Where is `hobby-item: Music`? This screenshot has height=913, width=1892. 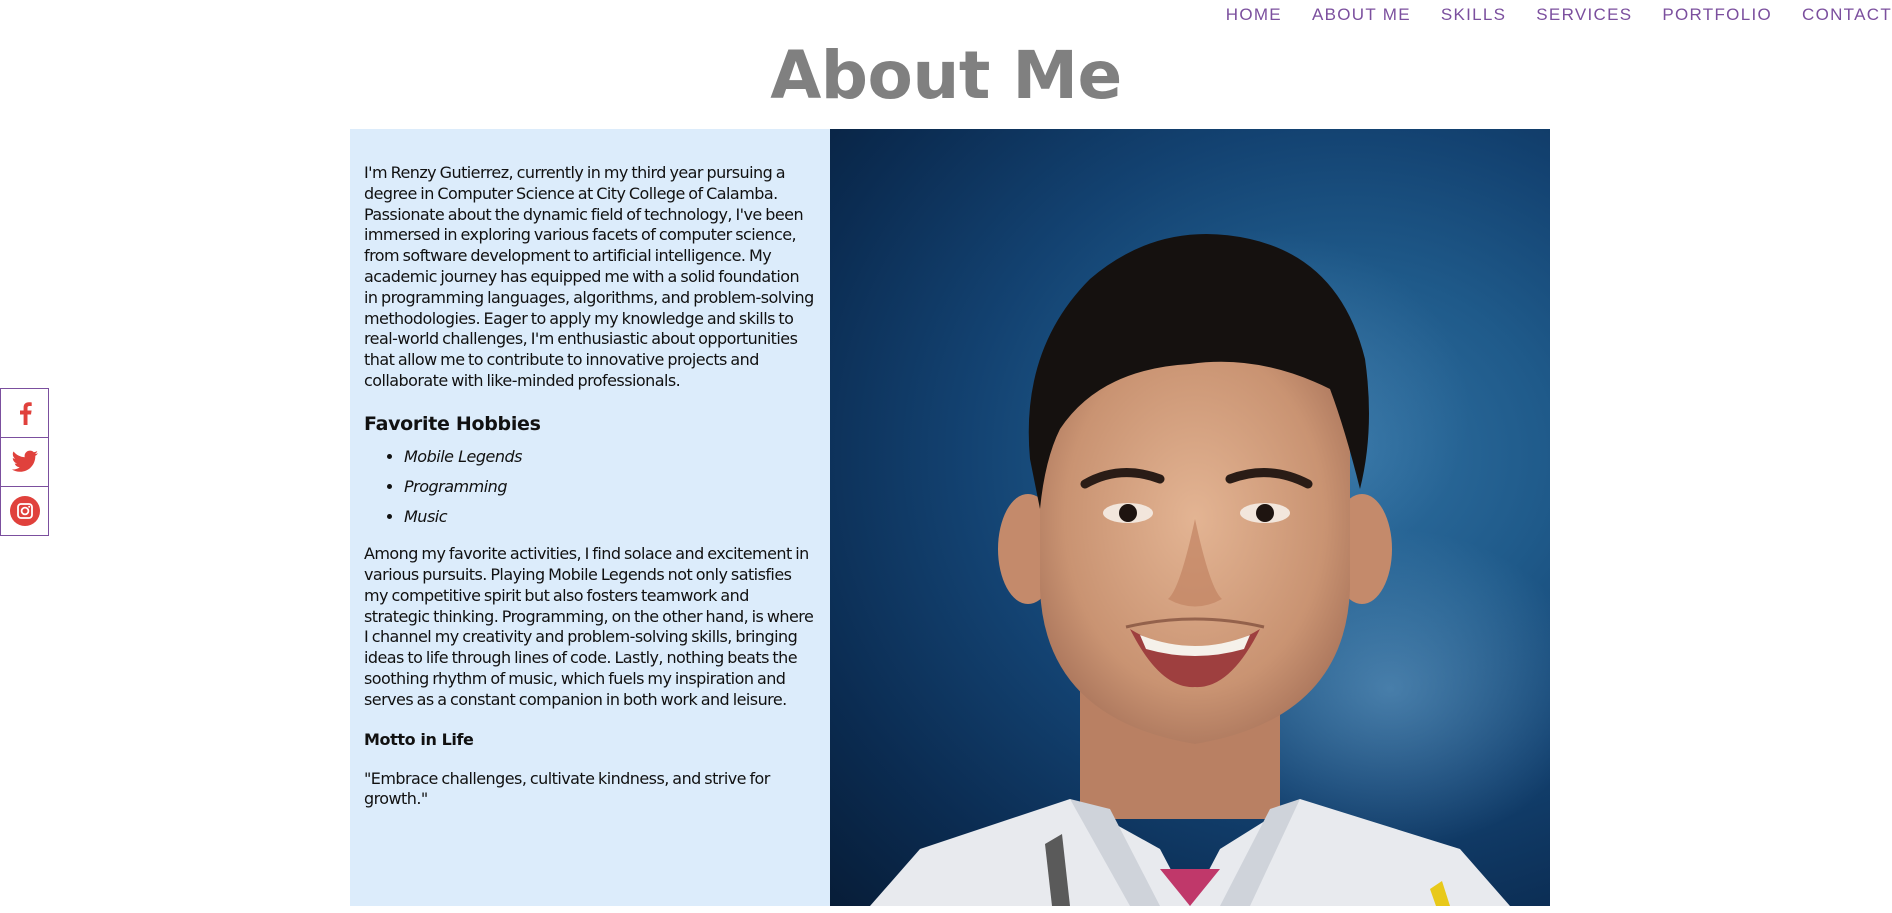 hobby-item: Music is located at coordinates (610, 517).